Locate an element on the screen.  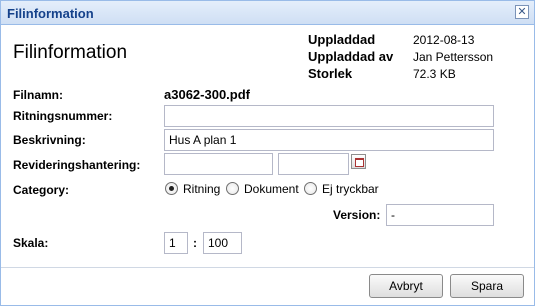
drawing-number-label: Ritningsnummer: is located at coordinates (63, 116).